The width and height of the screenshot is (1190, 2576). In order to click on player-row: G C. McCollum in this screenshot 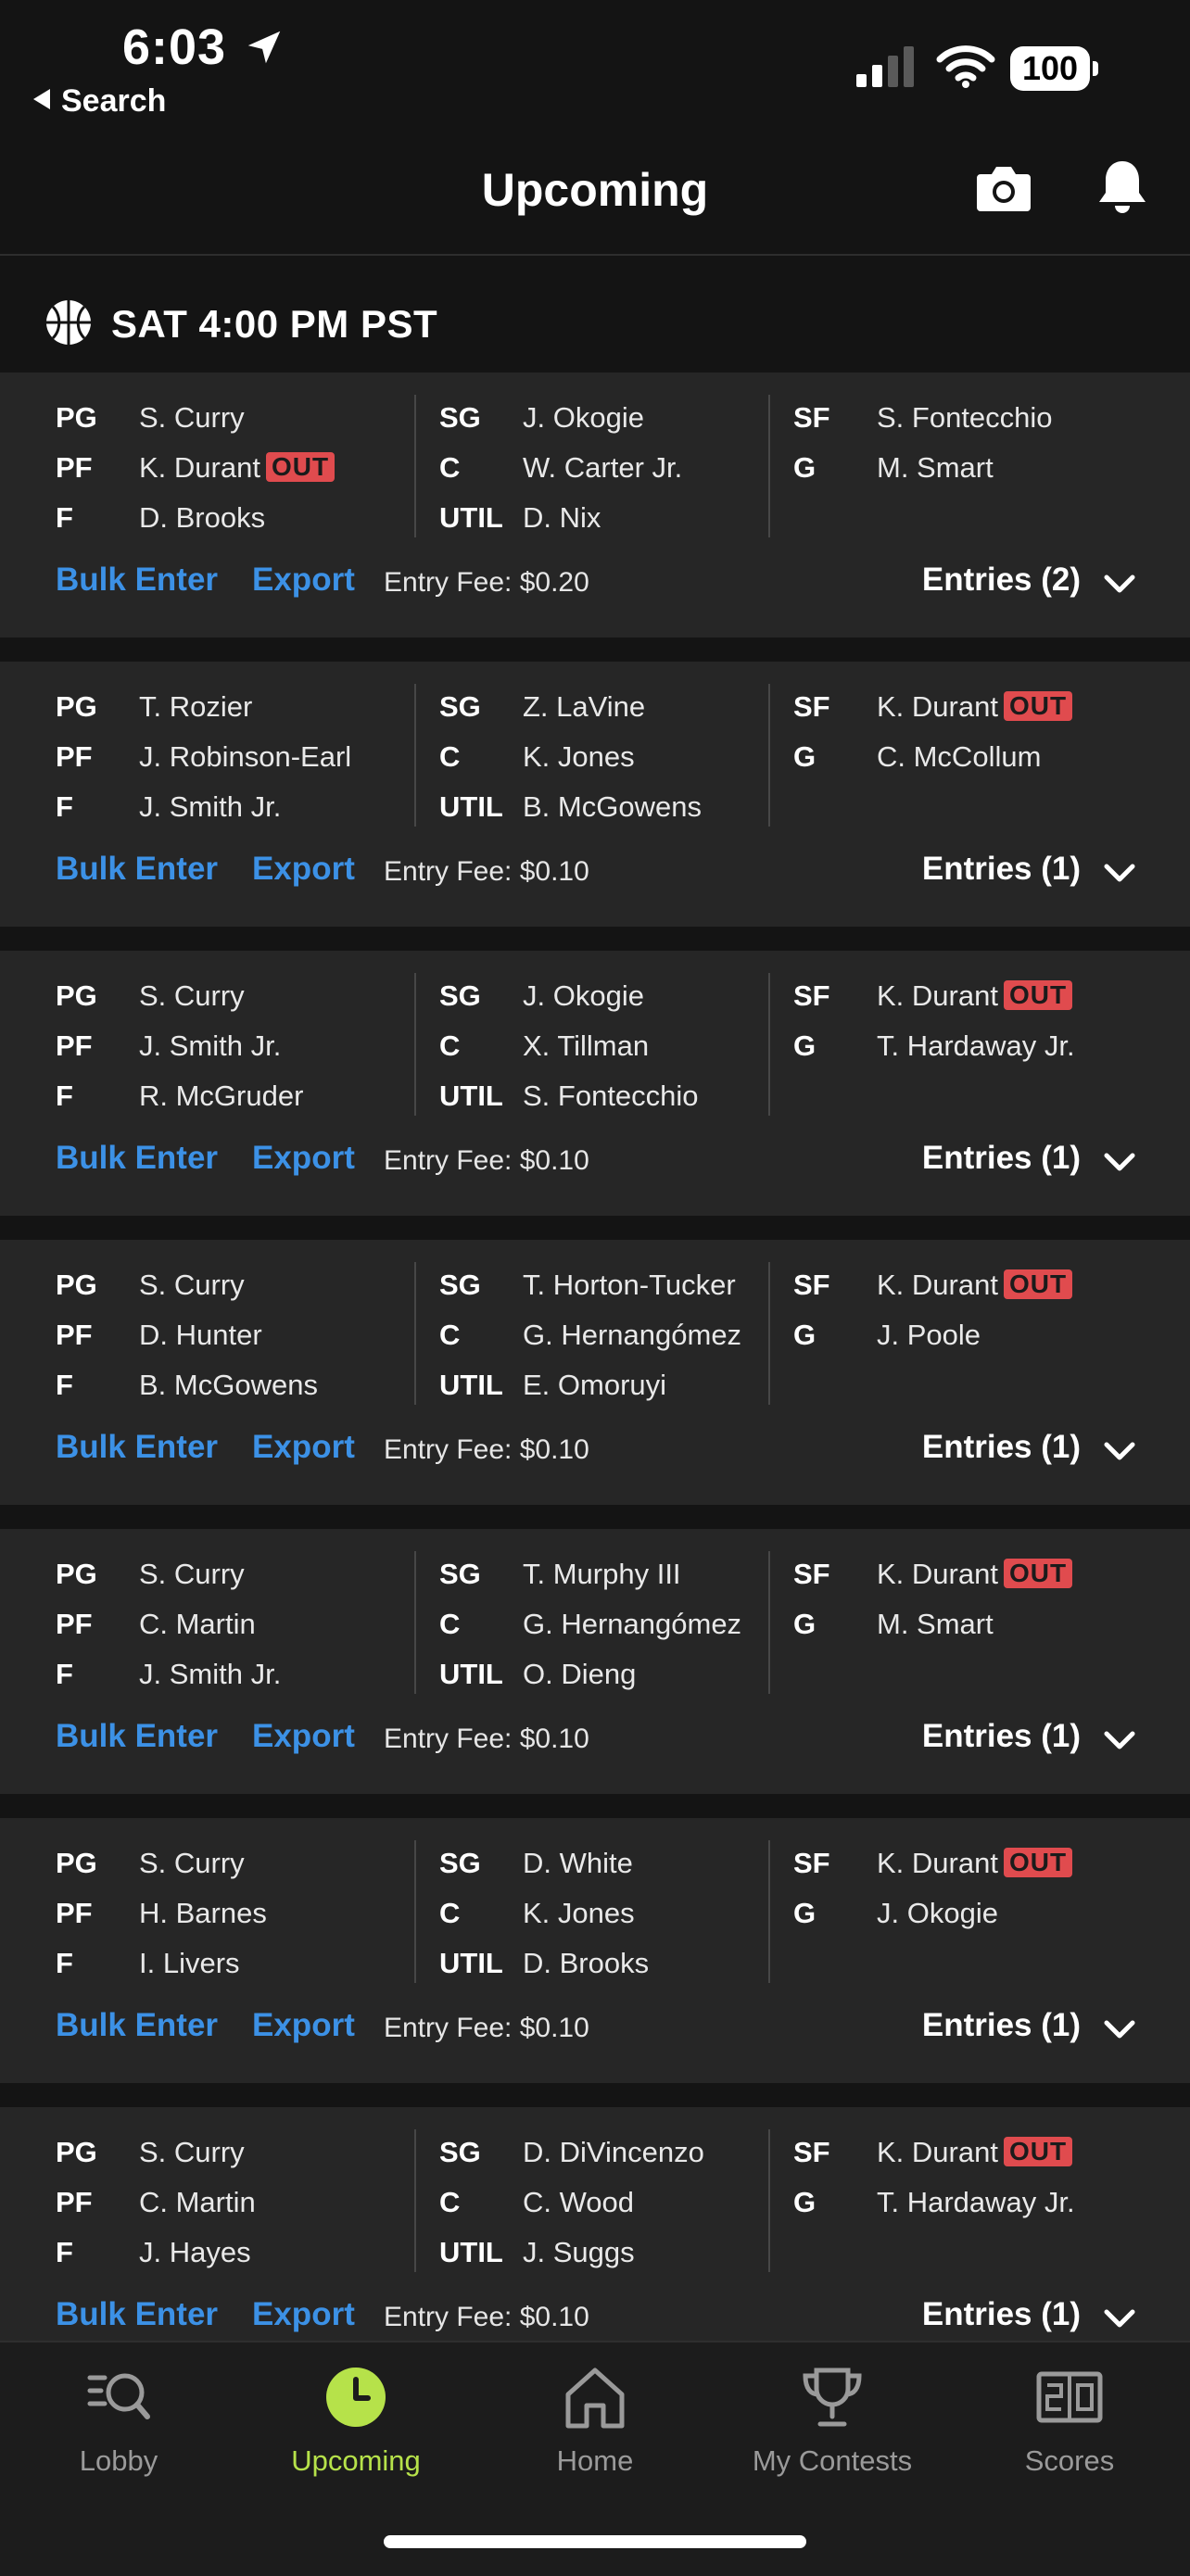, I will do `click(988, 757)`.